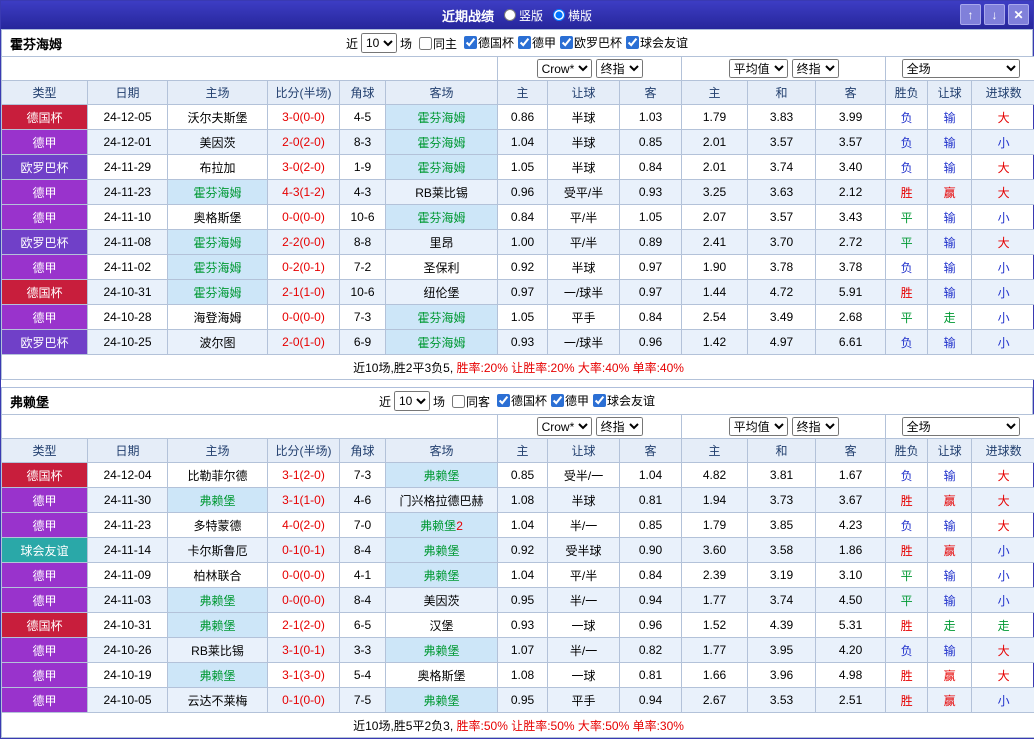  Describe the element at coordinates (441, 242) in the screenshot. I see `away-team: 里昂` at that location.